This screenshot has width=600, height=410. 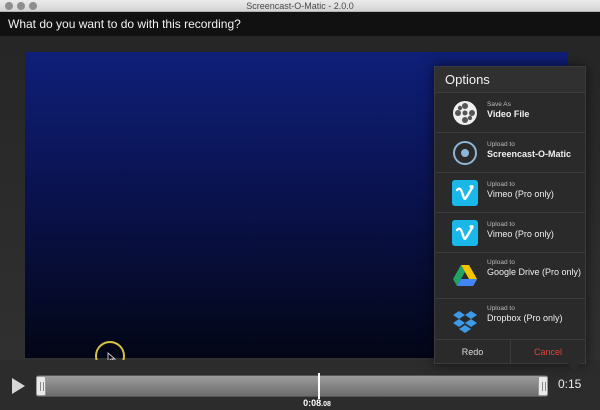 I want to click on options-footer: Redo Cancel, so click(x=510, y=351).